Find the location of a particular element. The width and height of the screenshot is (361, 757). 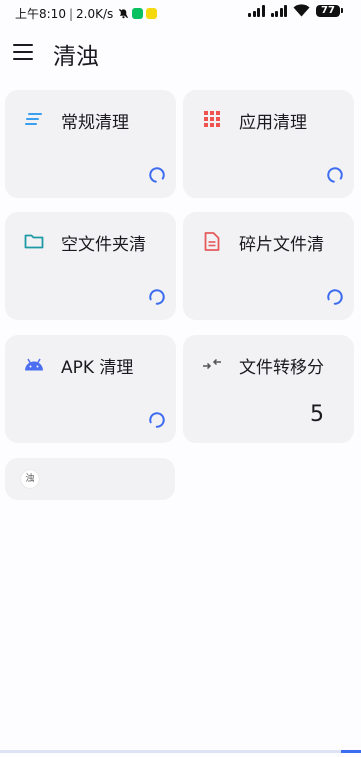

grid-icon is located at coordinates (212, 119).